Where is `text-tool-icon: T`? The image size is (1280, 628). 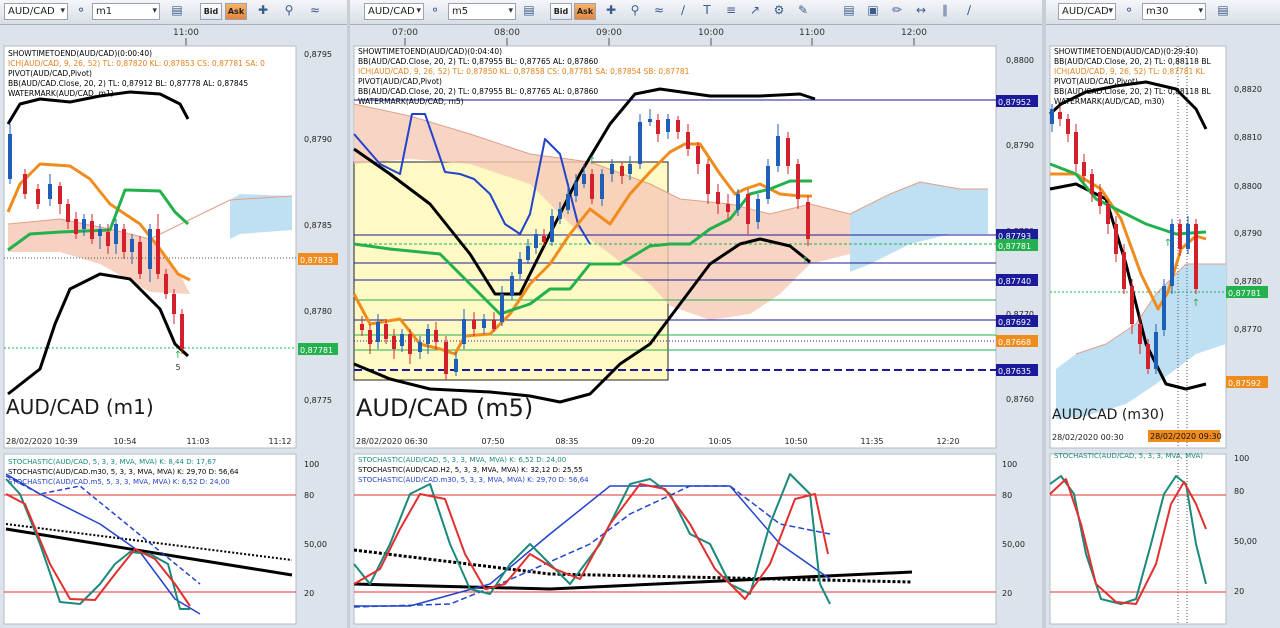
text-tool-icon: T is located at coordinates (707, 11).